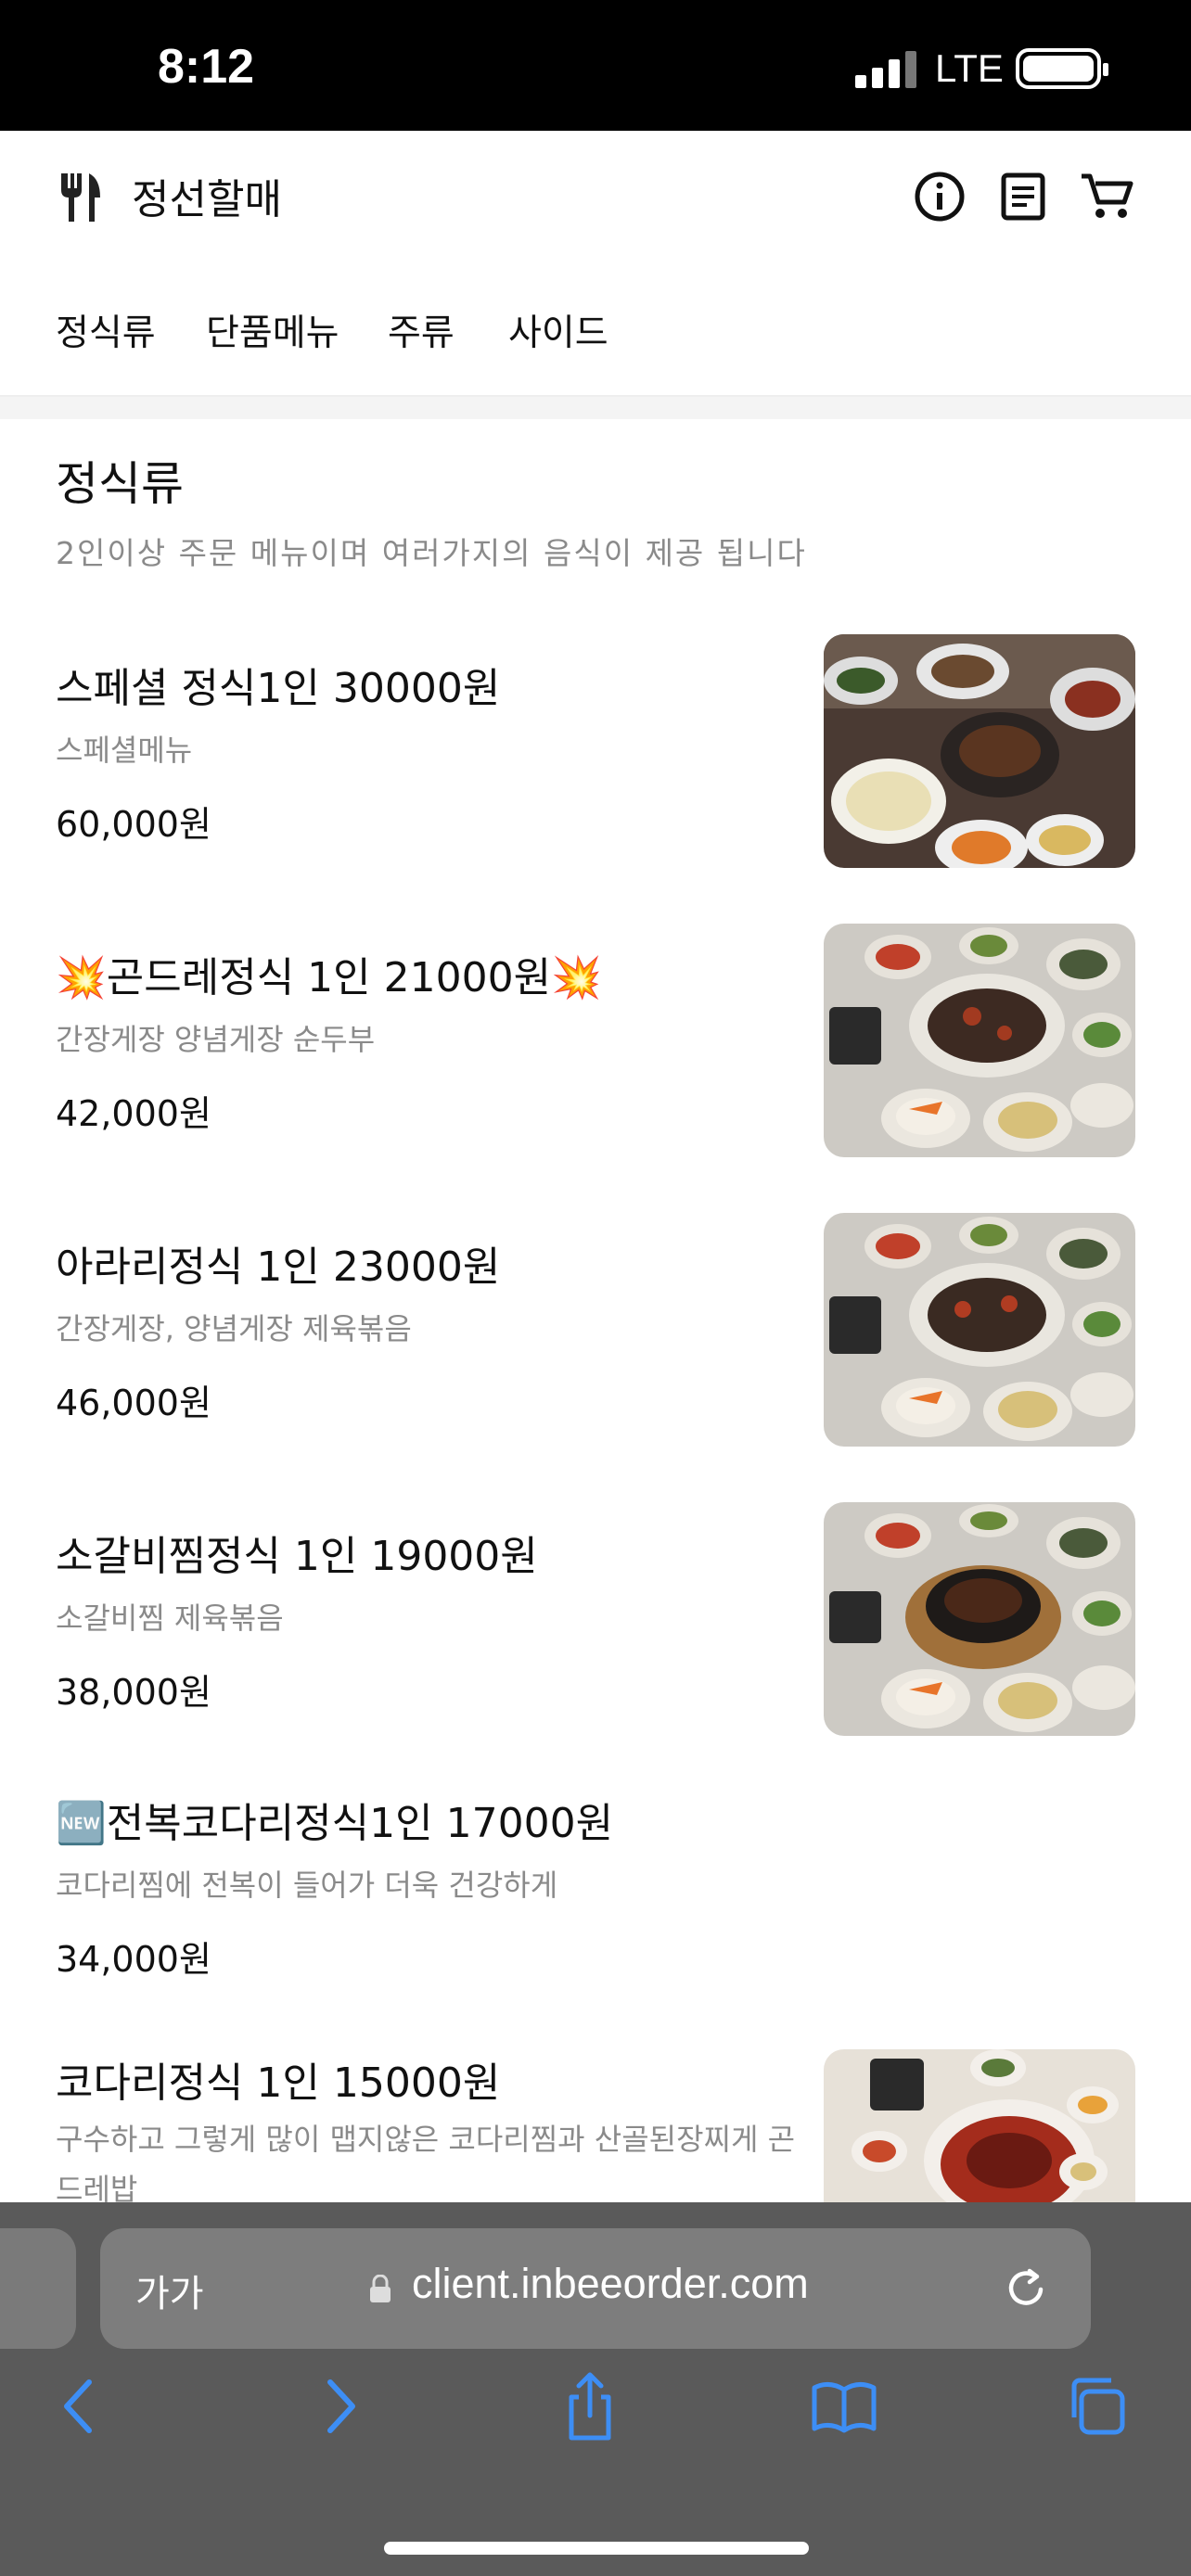 The width and height of the screenshot is (1191, 2576). I want to click on section-title: 정식류, so click(120, 484).